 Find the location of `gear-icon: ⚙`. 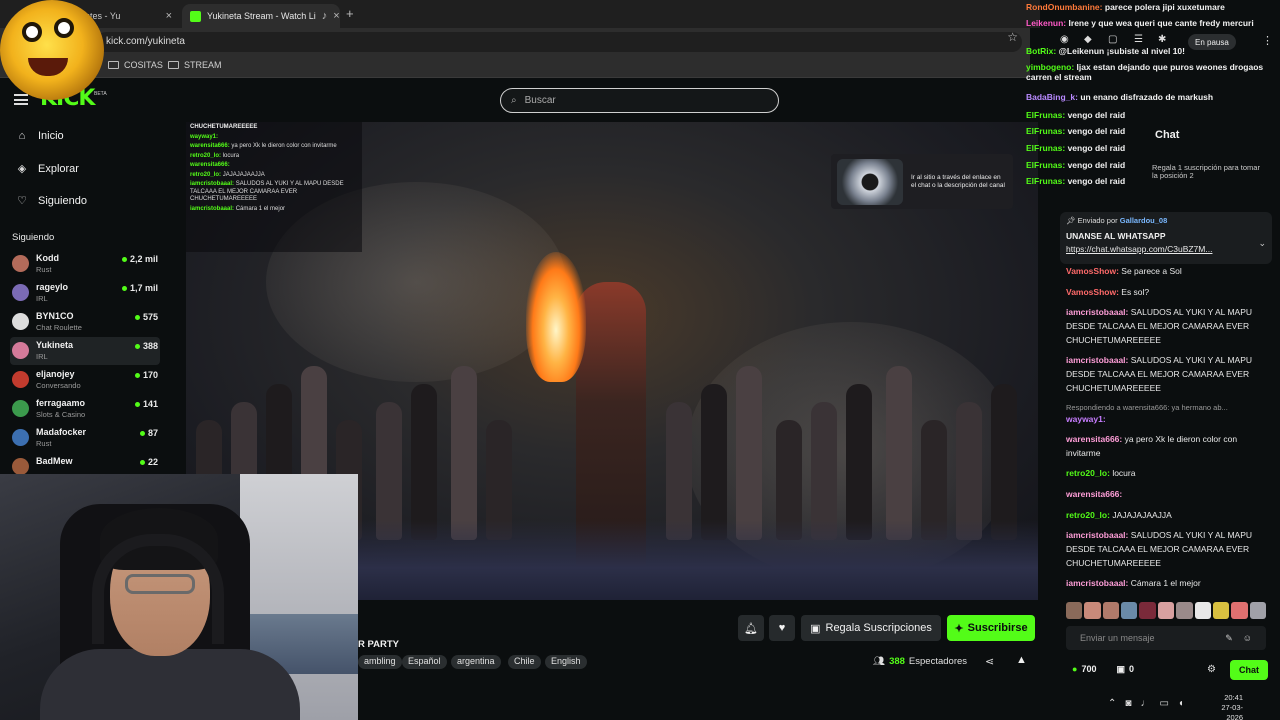

gear-icon: ⚙ is located at coordinates (1211, 669).